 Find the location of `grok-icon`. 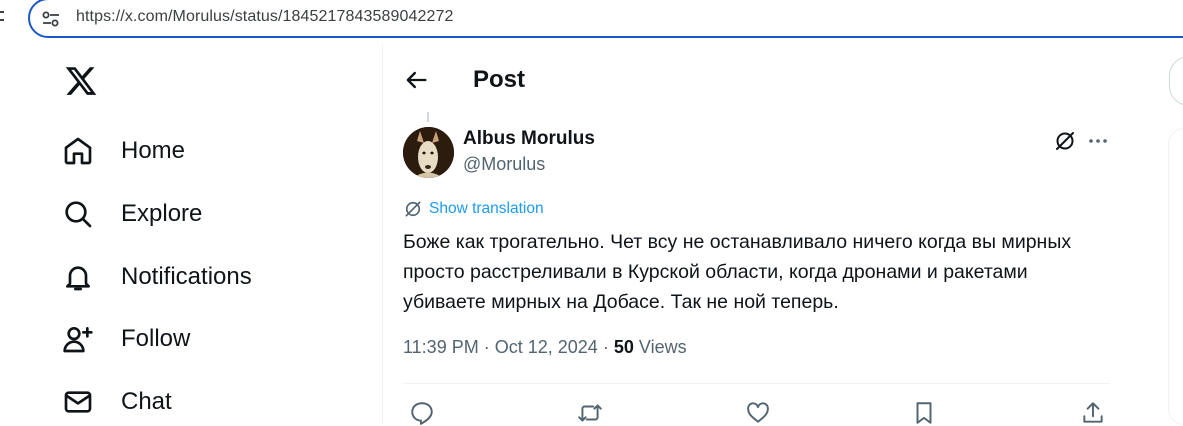

grok-icon is located at coordinates (1065, 141).